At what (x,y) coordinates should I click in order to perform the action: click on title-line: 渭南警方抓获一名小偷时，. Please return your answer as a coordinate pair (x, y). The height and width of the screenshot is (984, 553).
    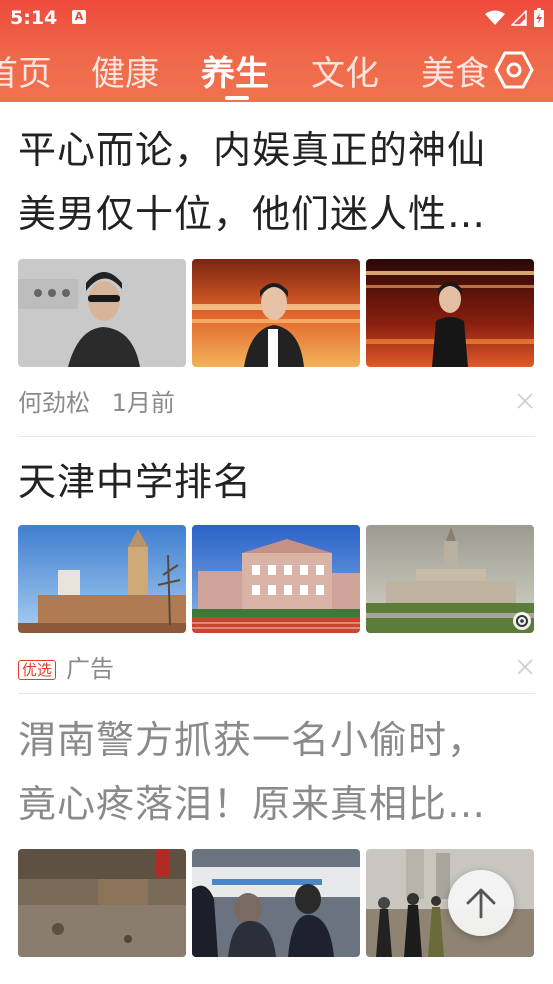
    Looking at the image, I should click on (252, 740).